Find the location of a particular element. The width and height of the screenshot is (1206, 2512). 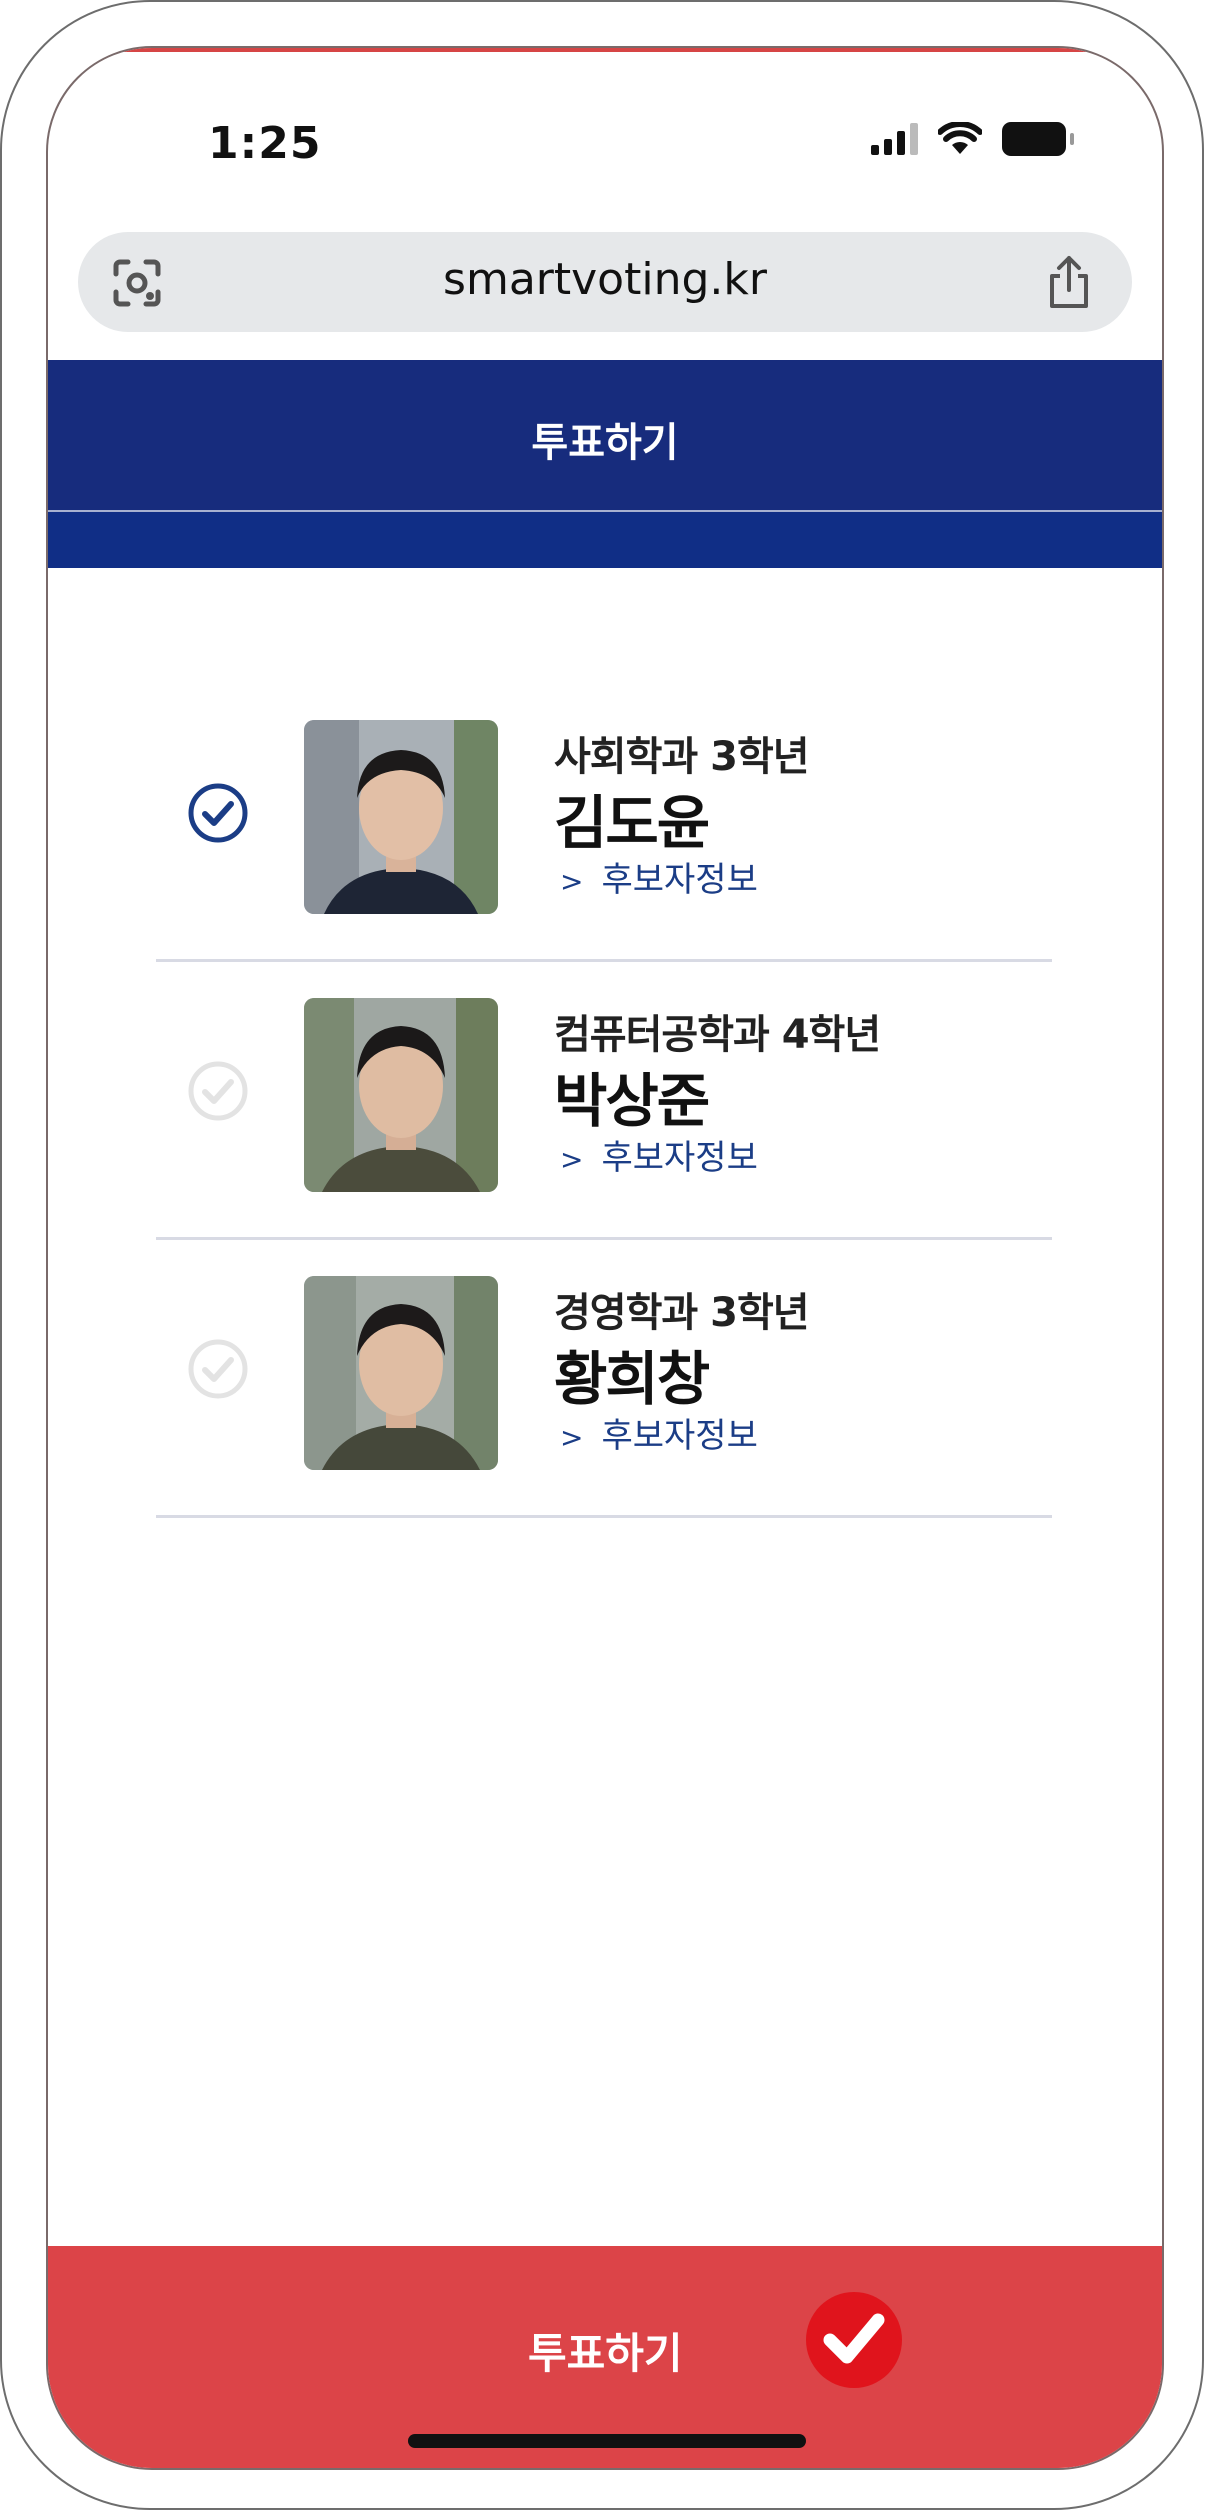

cellular-signal-icon is located at coordinates (894, 139).